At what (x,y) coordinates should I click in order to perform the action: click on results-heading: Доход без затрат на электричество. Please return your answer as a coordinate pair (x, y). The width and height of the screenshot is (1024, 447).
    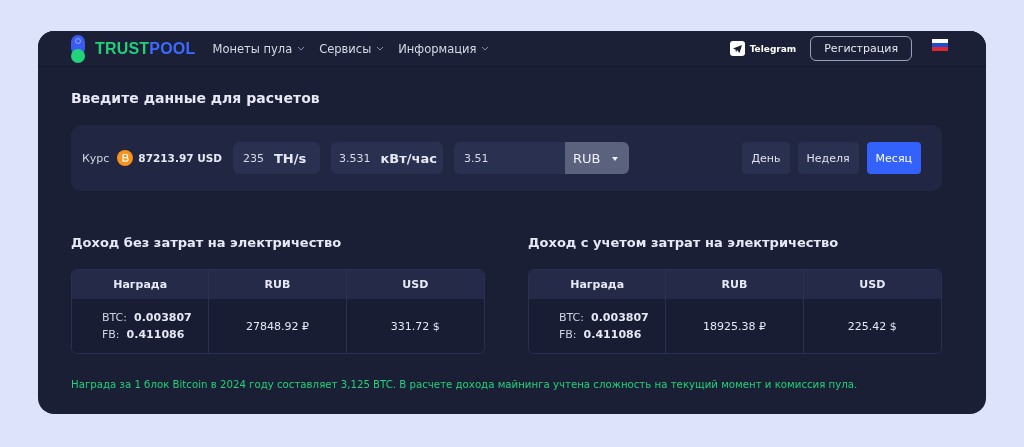
    Looking at the image, I should click on (207, 242).